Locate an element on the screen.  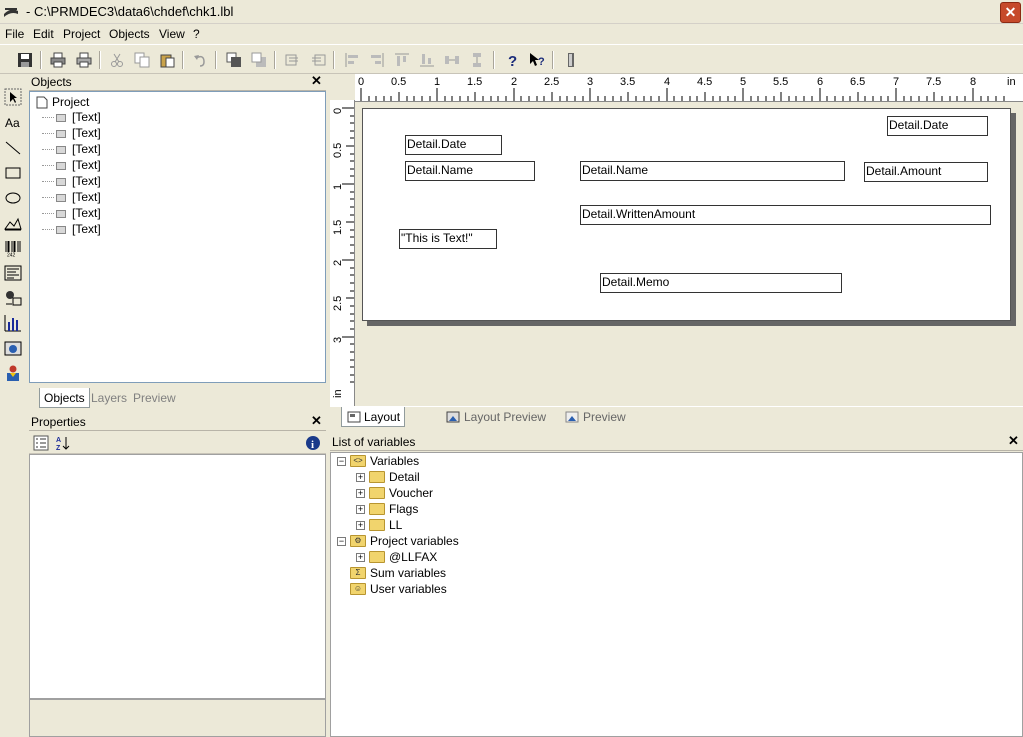
variables-root-node: − <> Variables is located at coordinates (378, 461).